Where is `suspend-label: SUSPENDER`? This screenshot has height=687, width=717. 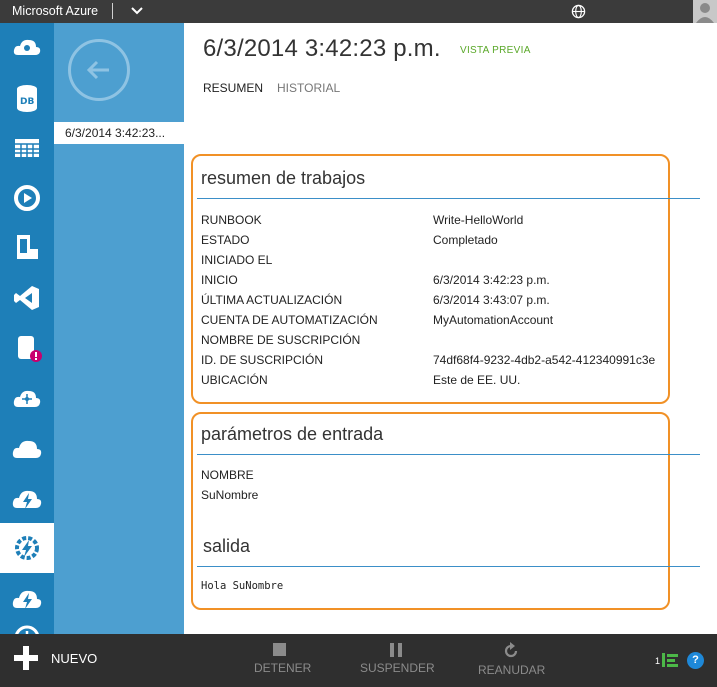
suspend-label: SUSPENDER is located at coordinates (397, 668).